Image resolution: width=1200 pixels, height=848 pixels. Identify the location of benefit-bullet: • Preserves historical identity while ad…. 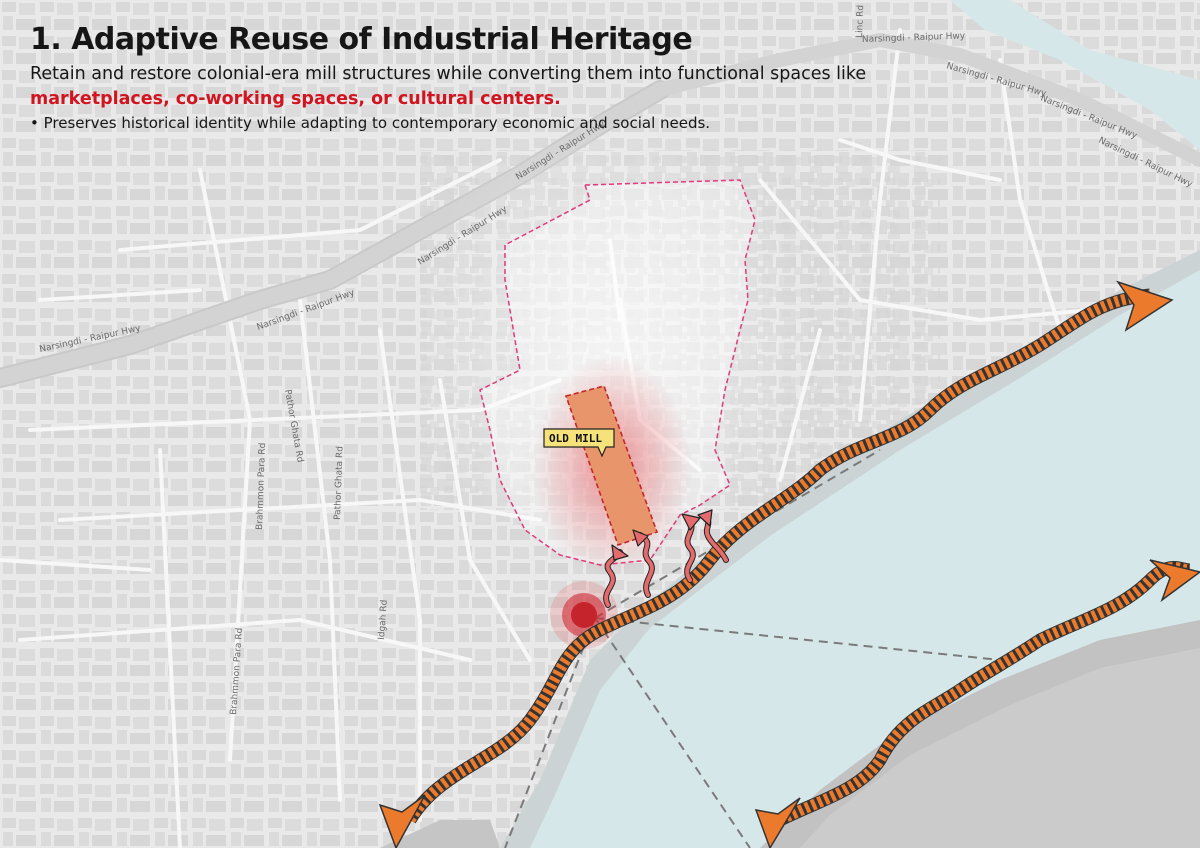
(370, 123).